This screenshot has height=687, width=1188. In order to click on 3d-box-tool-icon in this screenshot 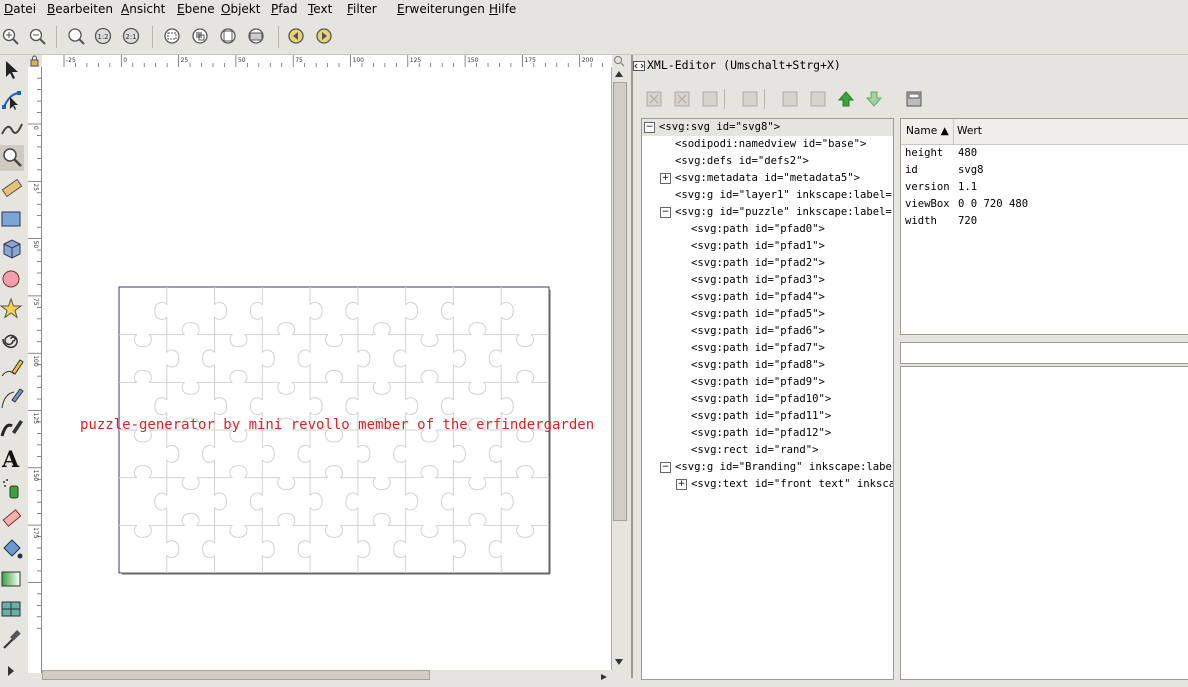, I will do `click(12, 249)`.